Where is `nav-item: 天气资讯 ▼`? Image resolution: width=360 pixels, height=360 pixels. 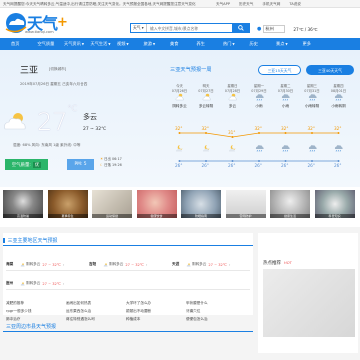
nav-item: 天气资讯 ▼ is located at coordinates (77, 44).